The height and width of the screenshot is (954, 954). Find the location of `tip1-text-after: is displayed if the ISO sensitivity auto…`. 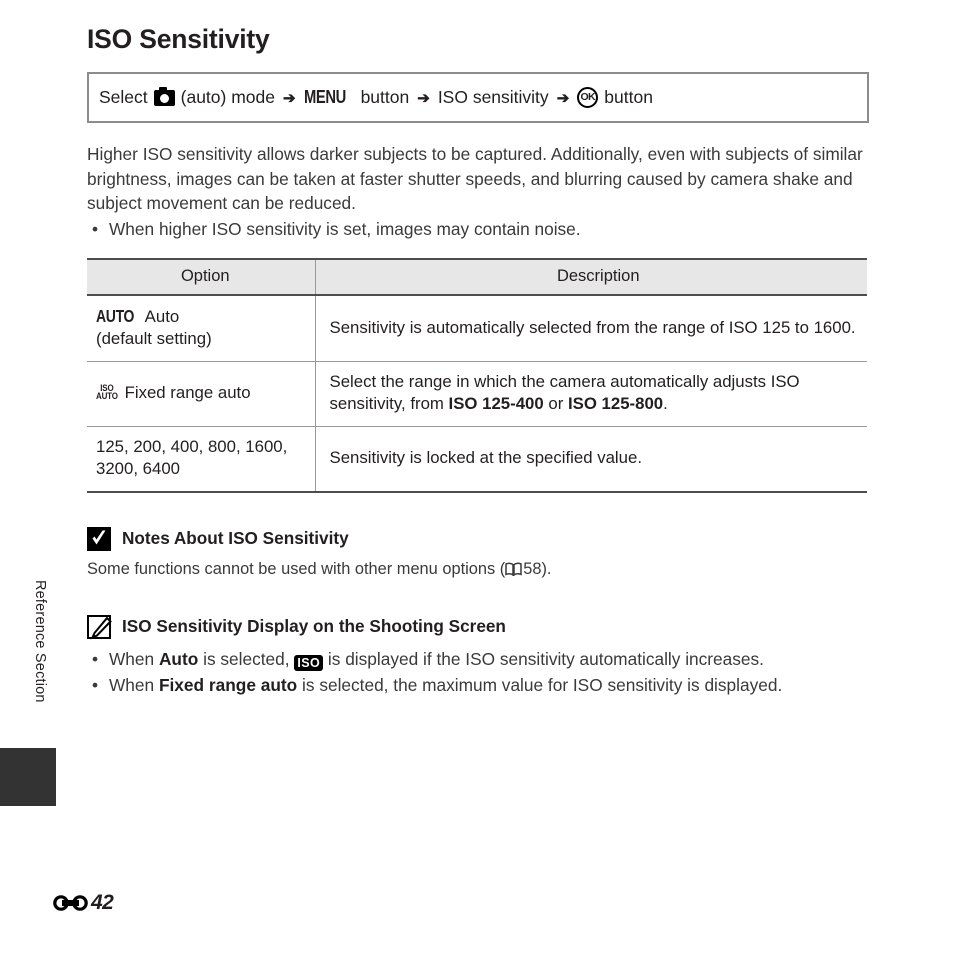

tip1-text-after: is displayed if the ISO sensitivity auto… is located at coordinates (543, 658).